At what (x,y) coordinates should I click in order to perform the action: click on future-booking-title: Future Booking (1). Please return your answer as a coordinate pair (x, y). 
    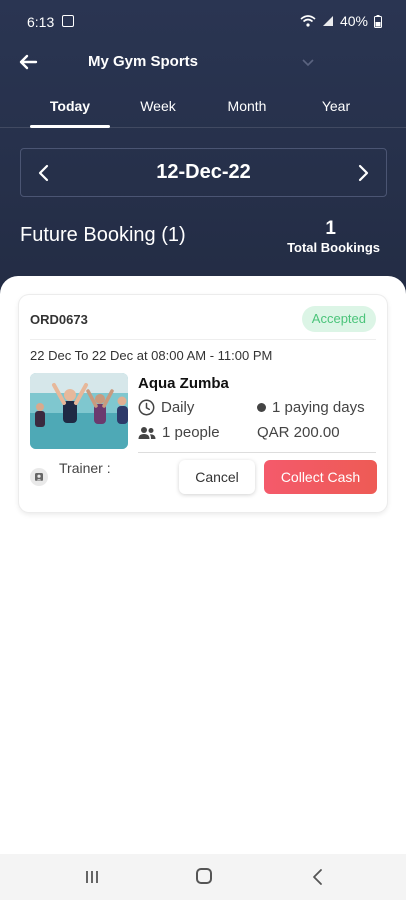
    Looking at the image, I should click on (103, 235).